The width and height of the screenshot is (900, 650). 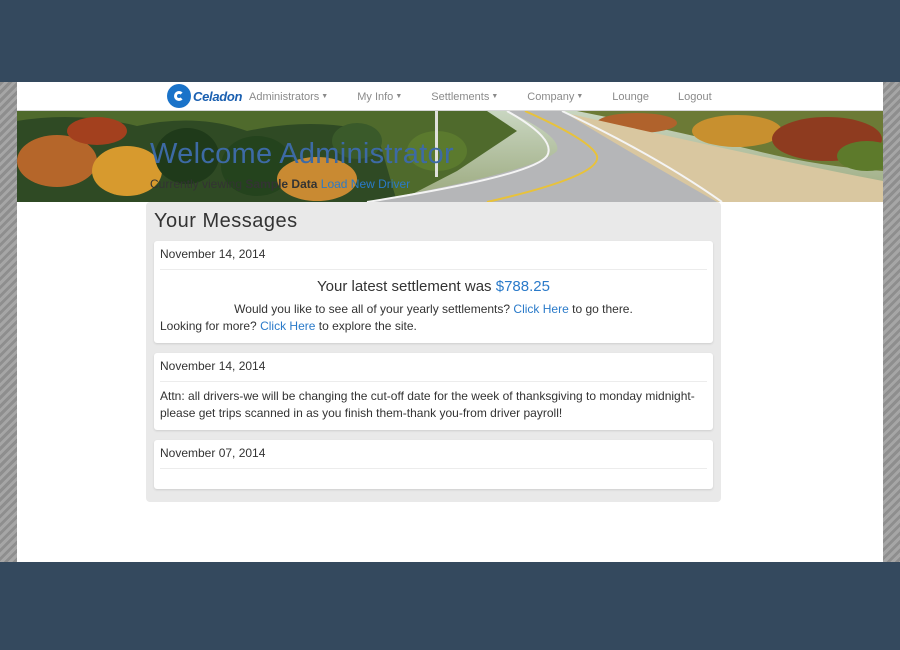 I want to click on nav-settlements-label: Settlements, so click(x=460, y=96).